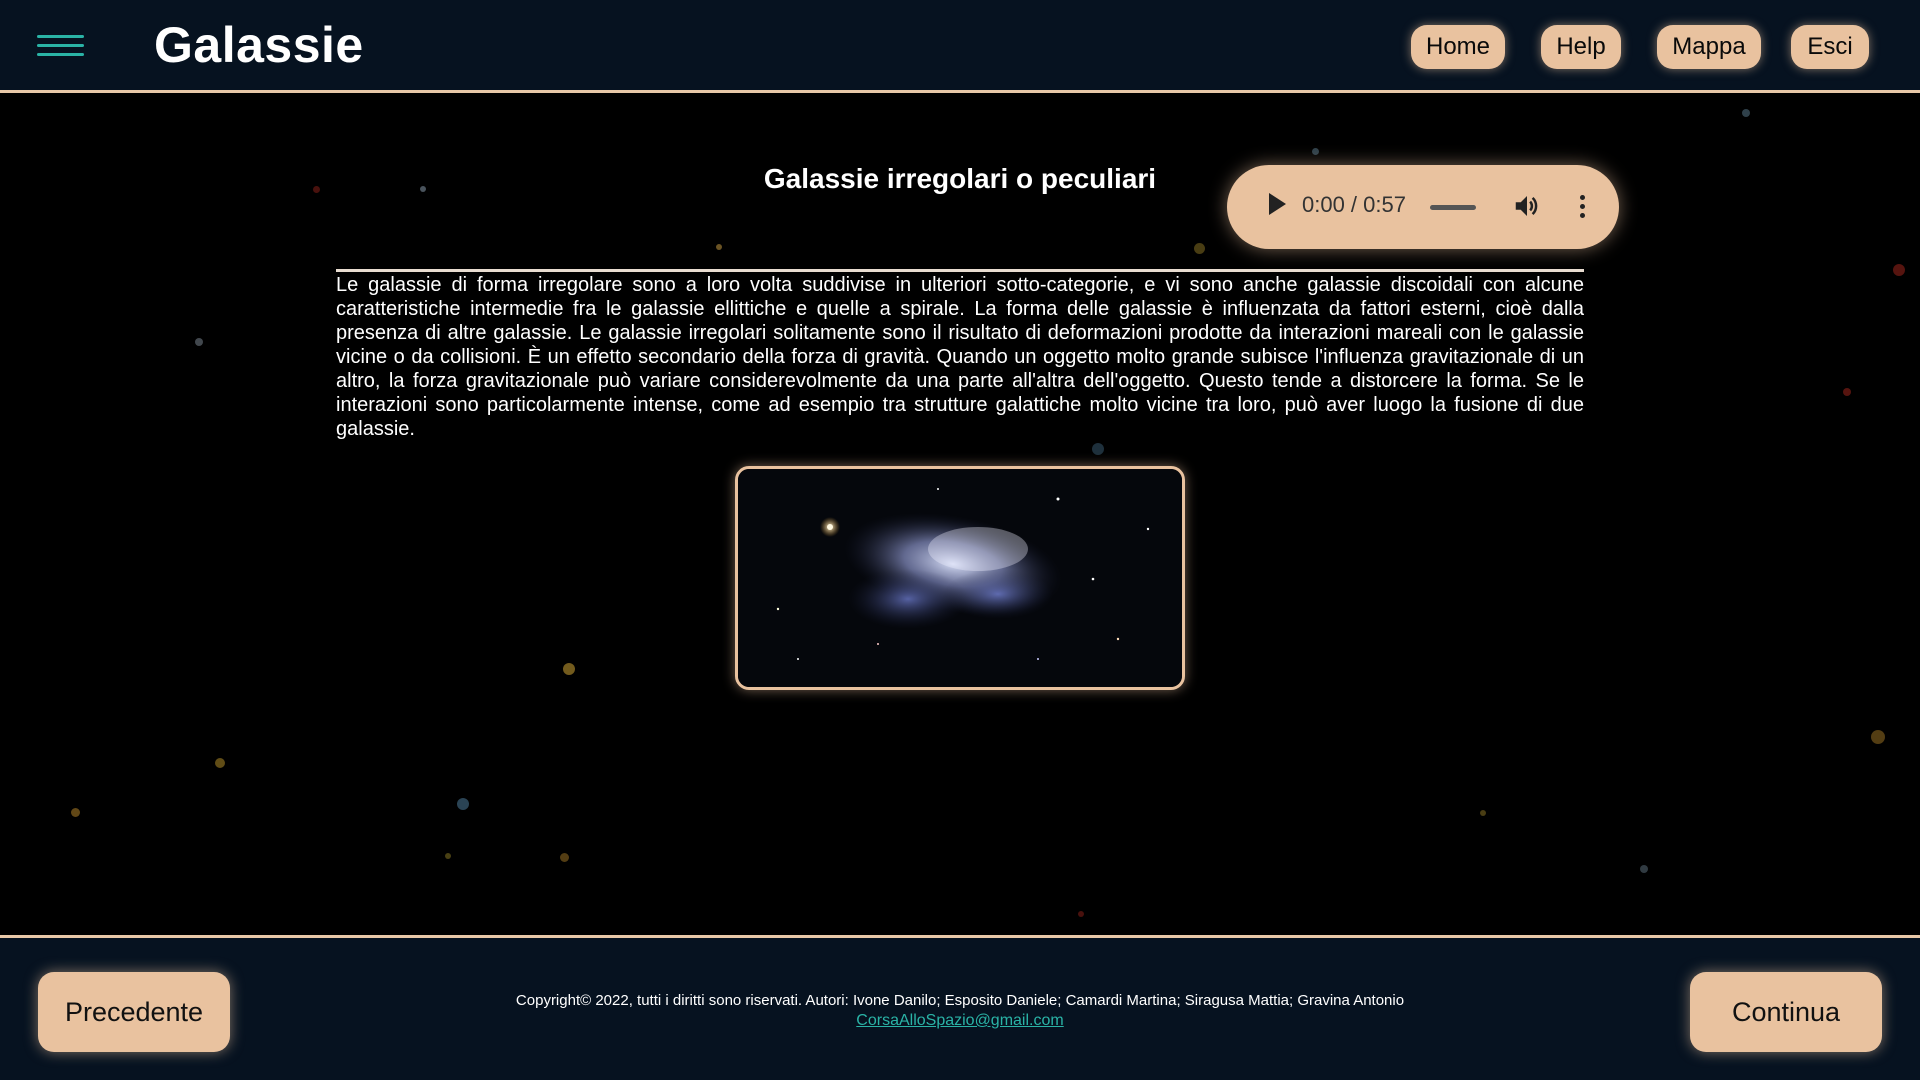 The height and width of the screenshot is (1080, 1920). I want to click on nav-mappa-button: Mappa, so click(1709, 47).